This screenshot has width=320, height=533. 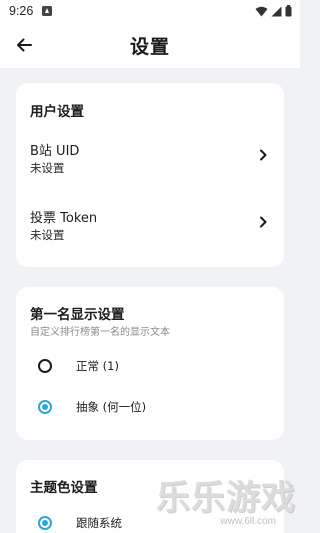 I want to click on rank-display-subtitle: 自定义排行榜第一名的显示文本, so click(x=100, y=332).